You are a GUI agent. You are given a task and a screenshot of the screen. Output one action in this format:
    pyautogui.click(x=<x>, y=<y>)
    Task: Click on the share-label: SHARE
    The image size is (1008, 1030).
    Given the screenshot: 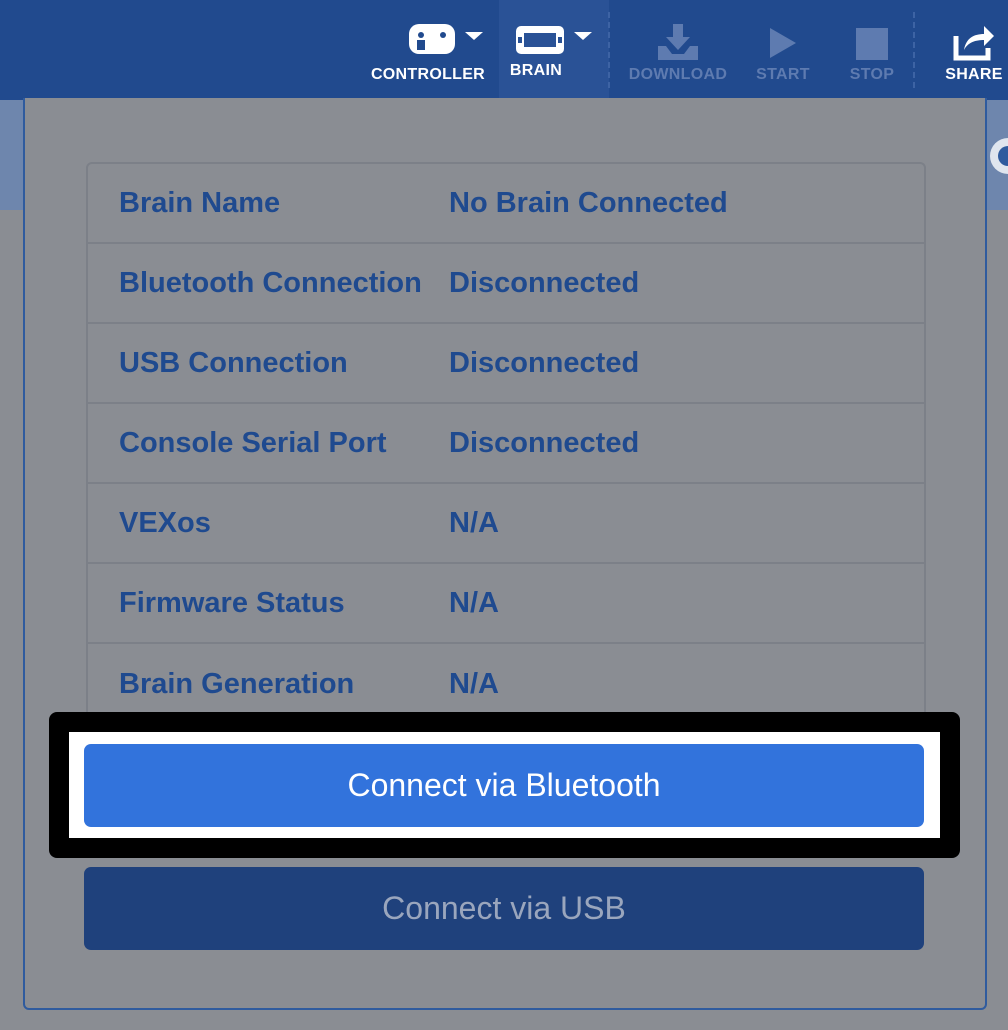 What is the action you would take?
    pyautogui.click(x=974, y=74)
    